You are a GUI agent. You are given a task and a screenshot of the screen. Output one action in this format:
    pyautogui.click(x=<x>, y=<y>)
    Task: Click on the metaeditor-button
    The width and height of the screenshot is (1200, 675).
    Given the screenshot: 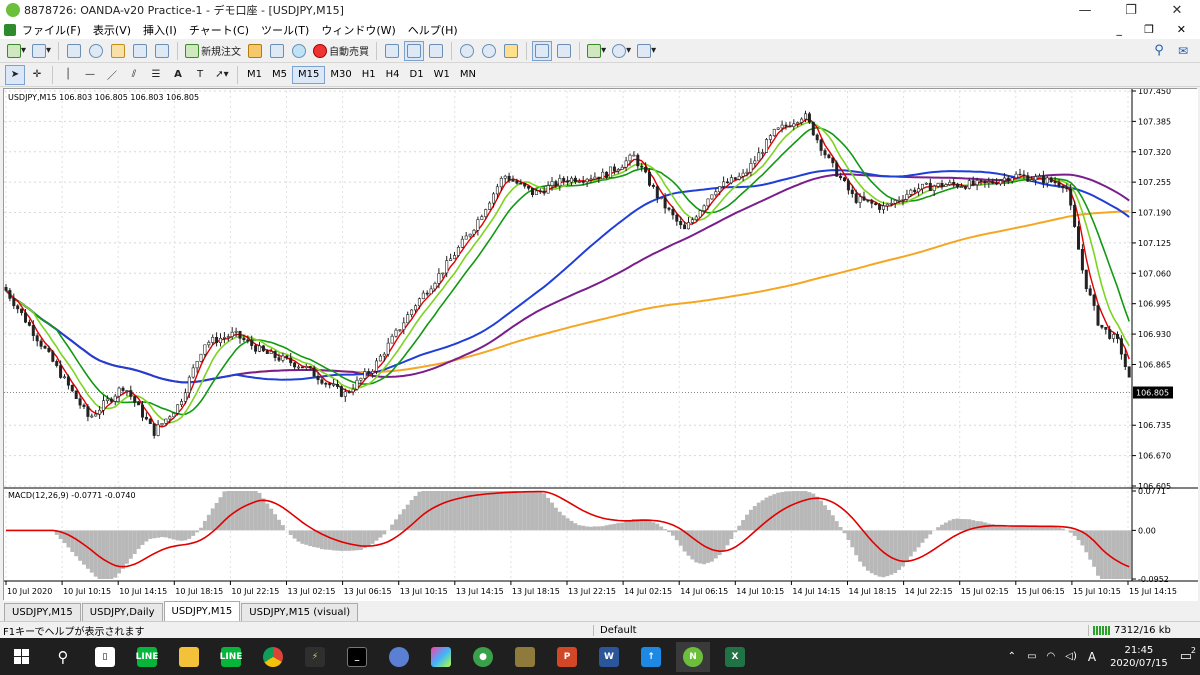 What is the action you would take?
    pyautogui.click(x=255, y=51)
    